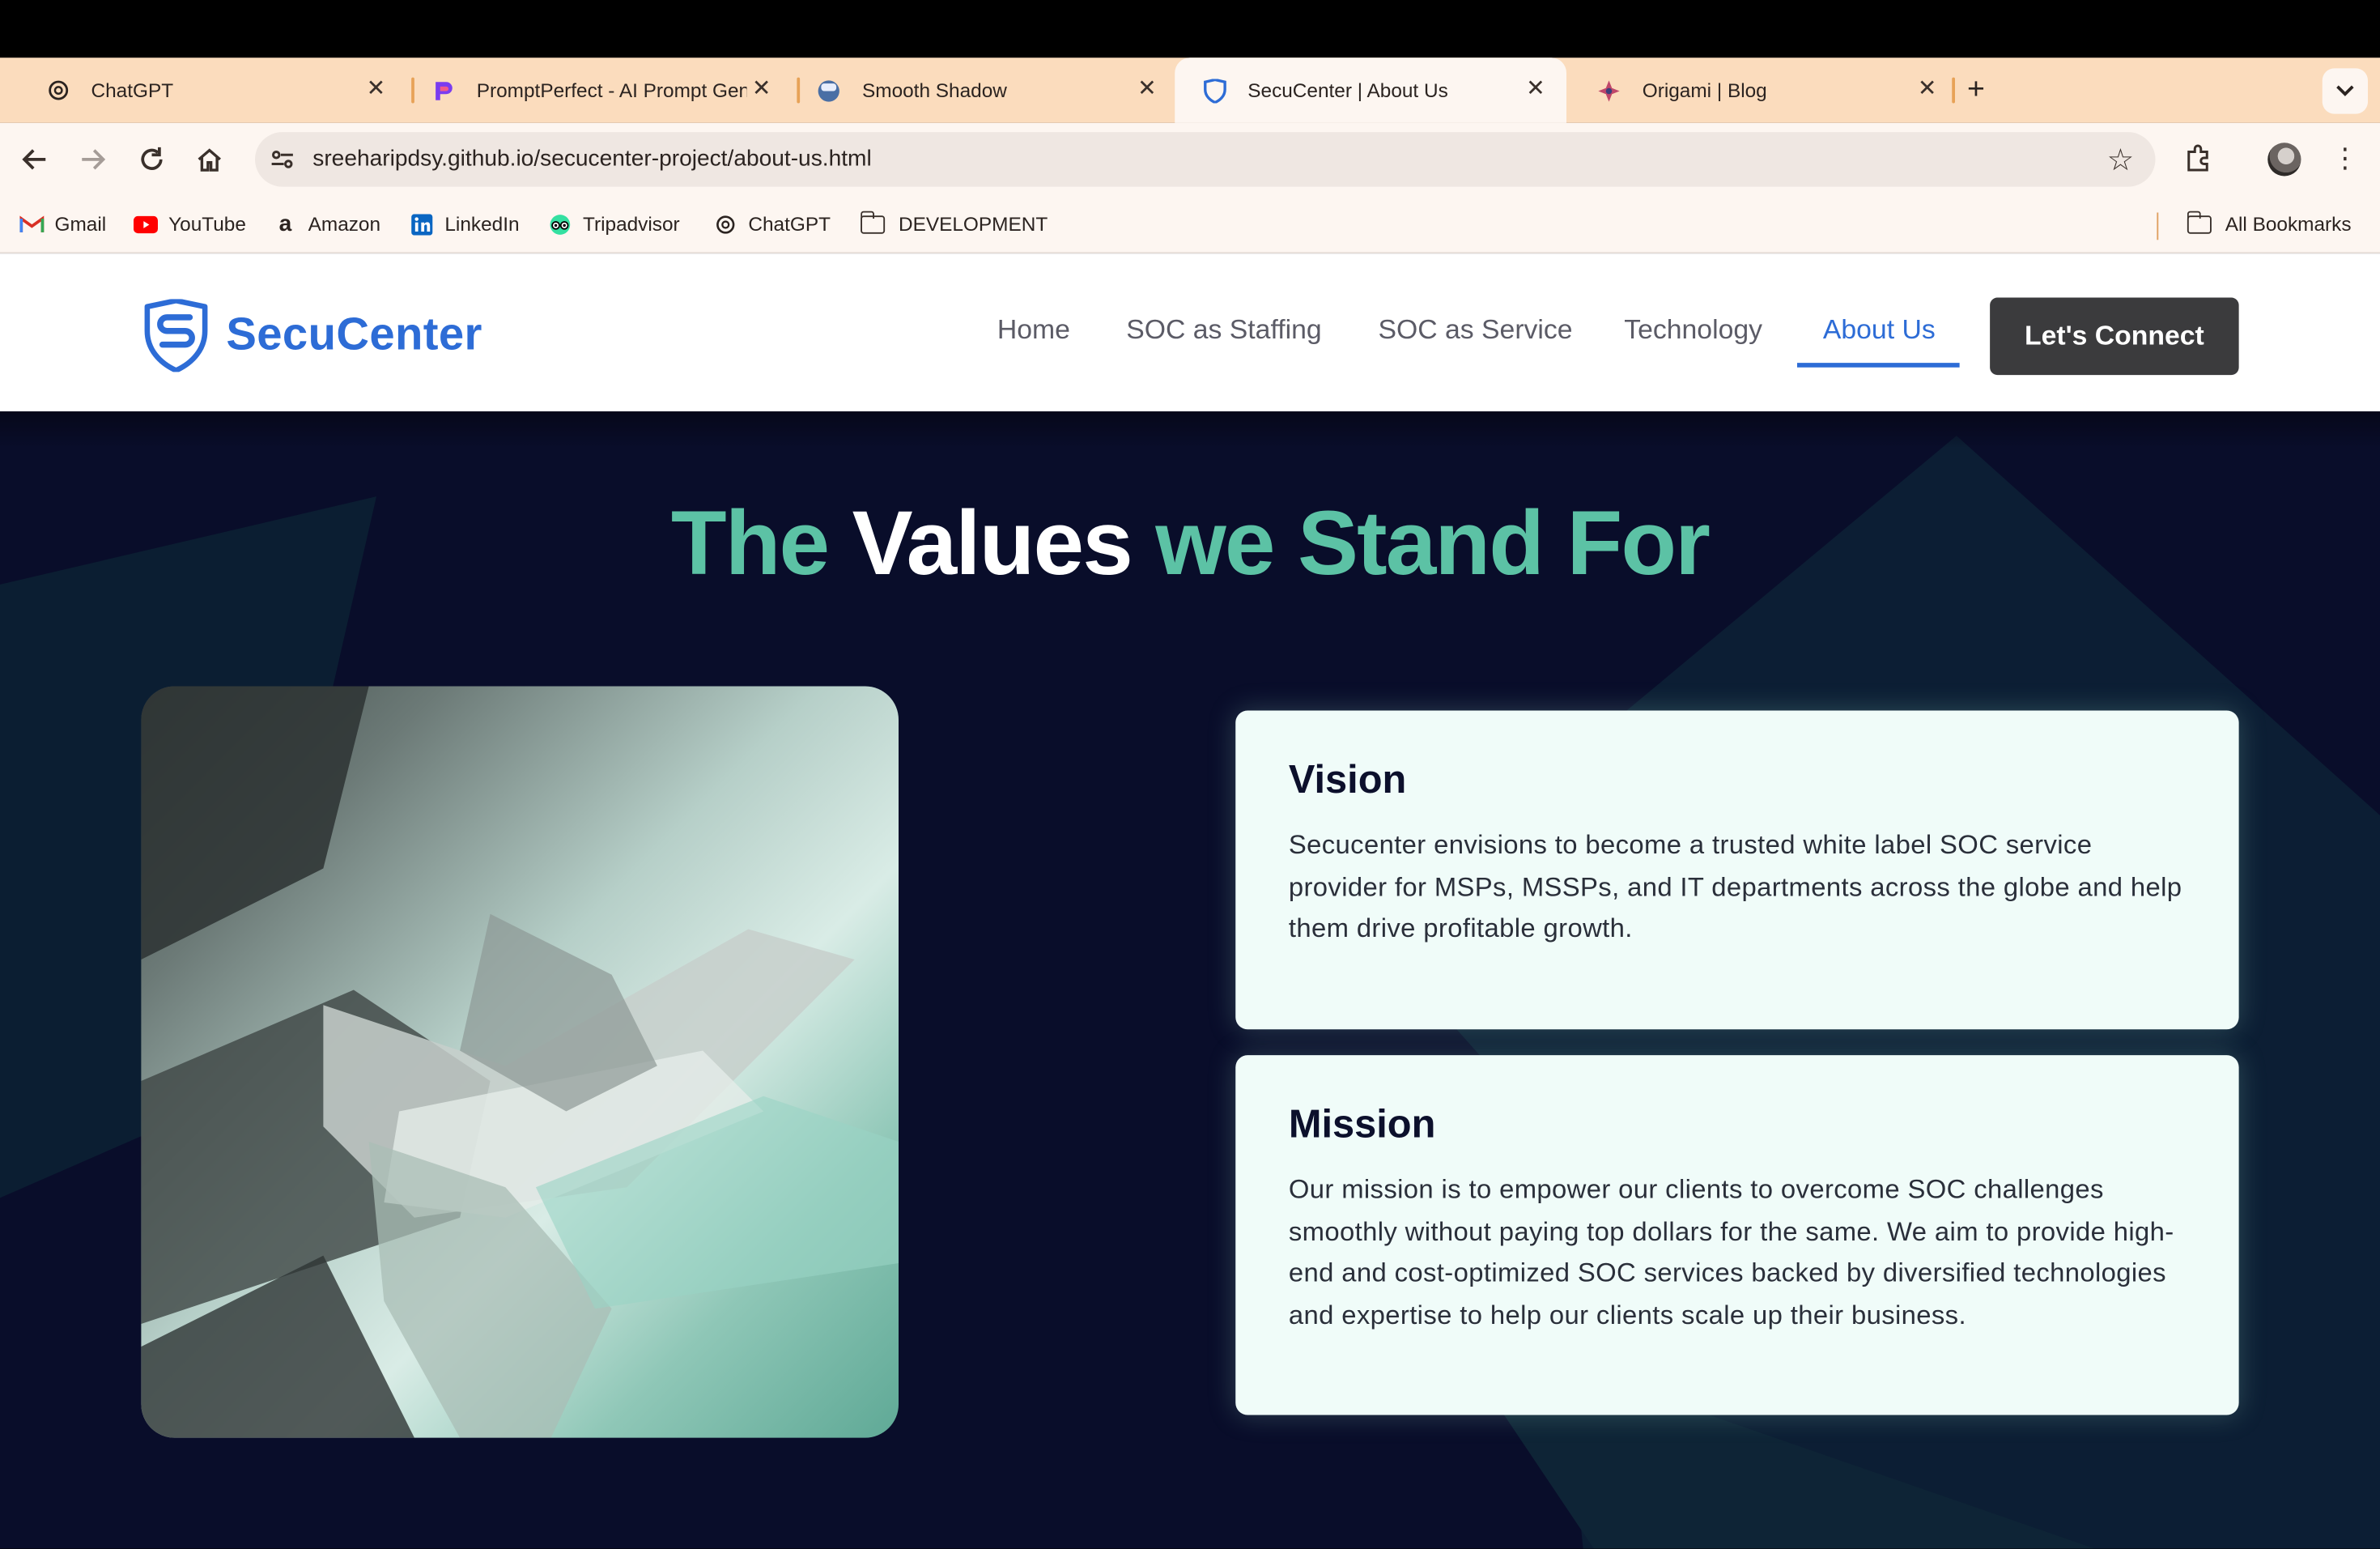  I want to click on header-shadow, so click(1190, 429).